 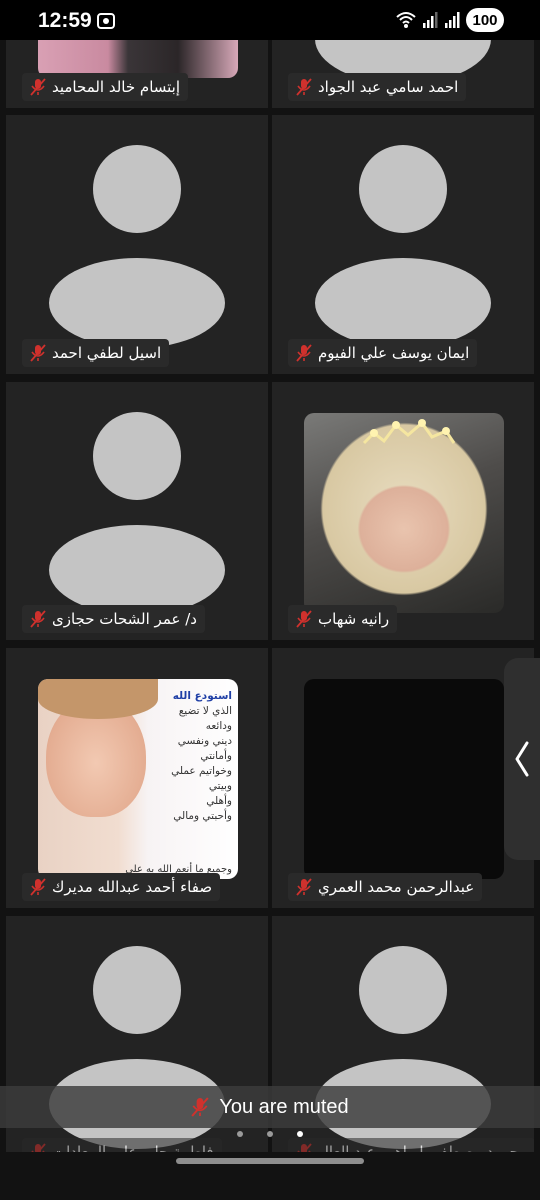 I want to click on participant-tile: رانيه شهاب, so click(x=403, y=511).